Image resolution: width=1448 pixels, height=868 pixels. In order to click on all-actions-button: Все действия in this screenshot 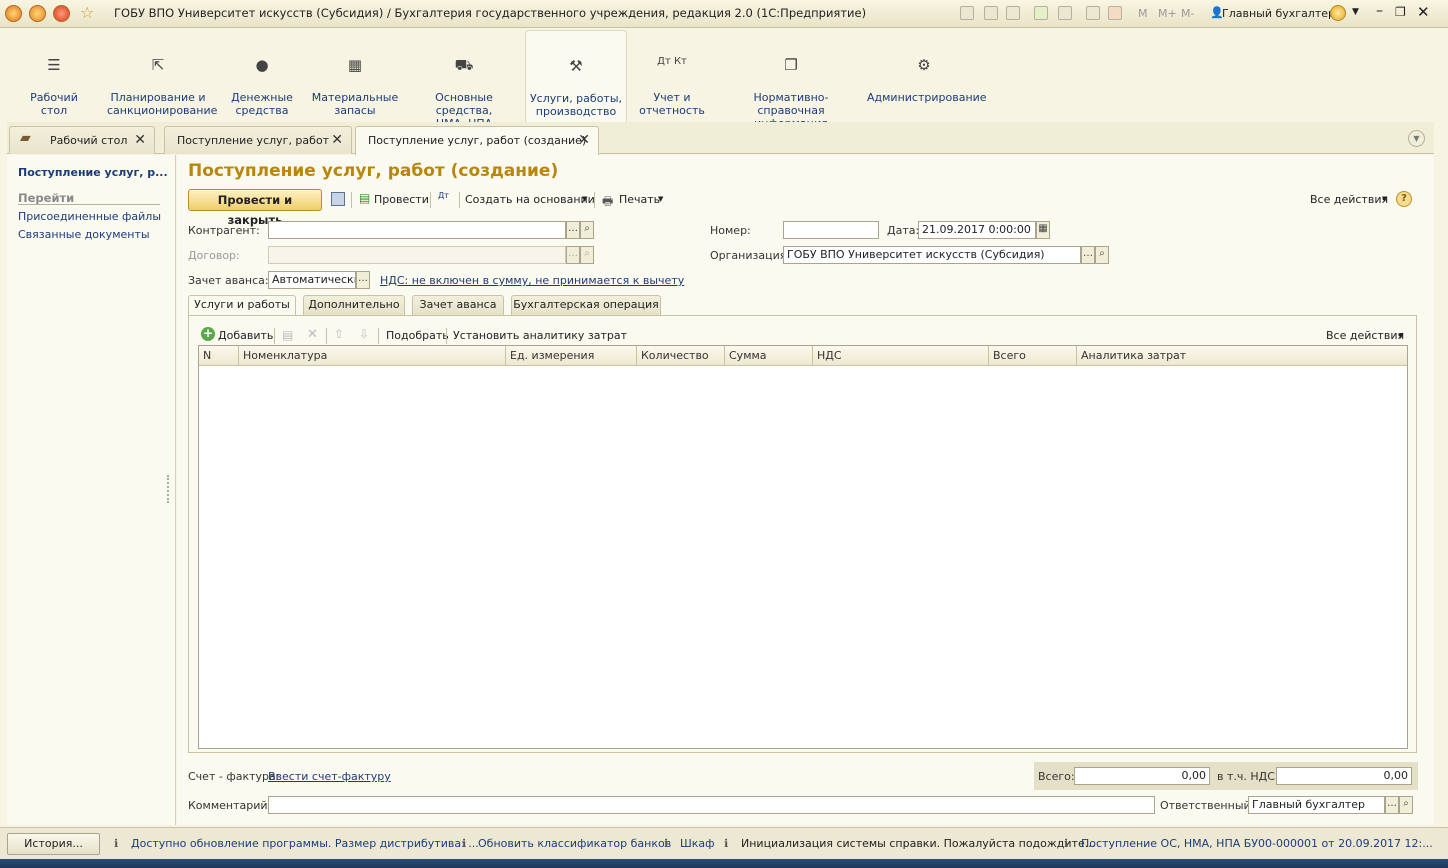, I will do `click(1349, 199)`.